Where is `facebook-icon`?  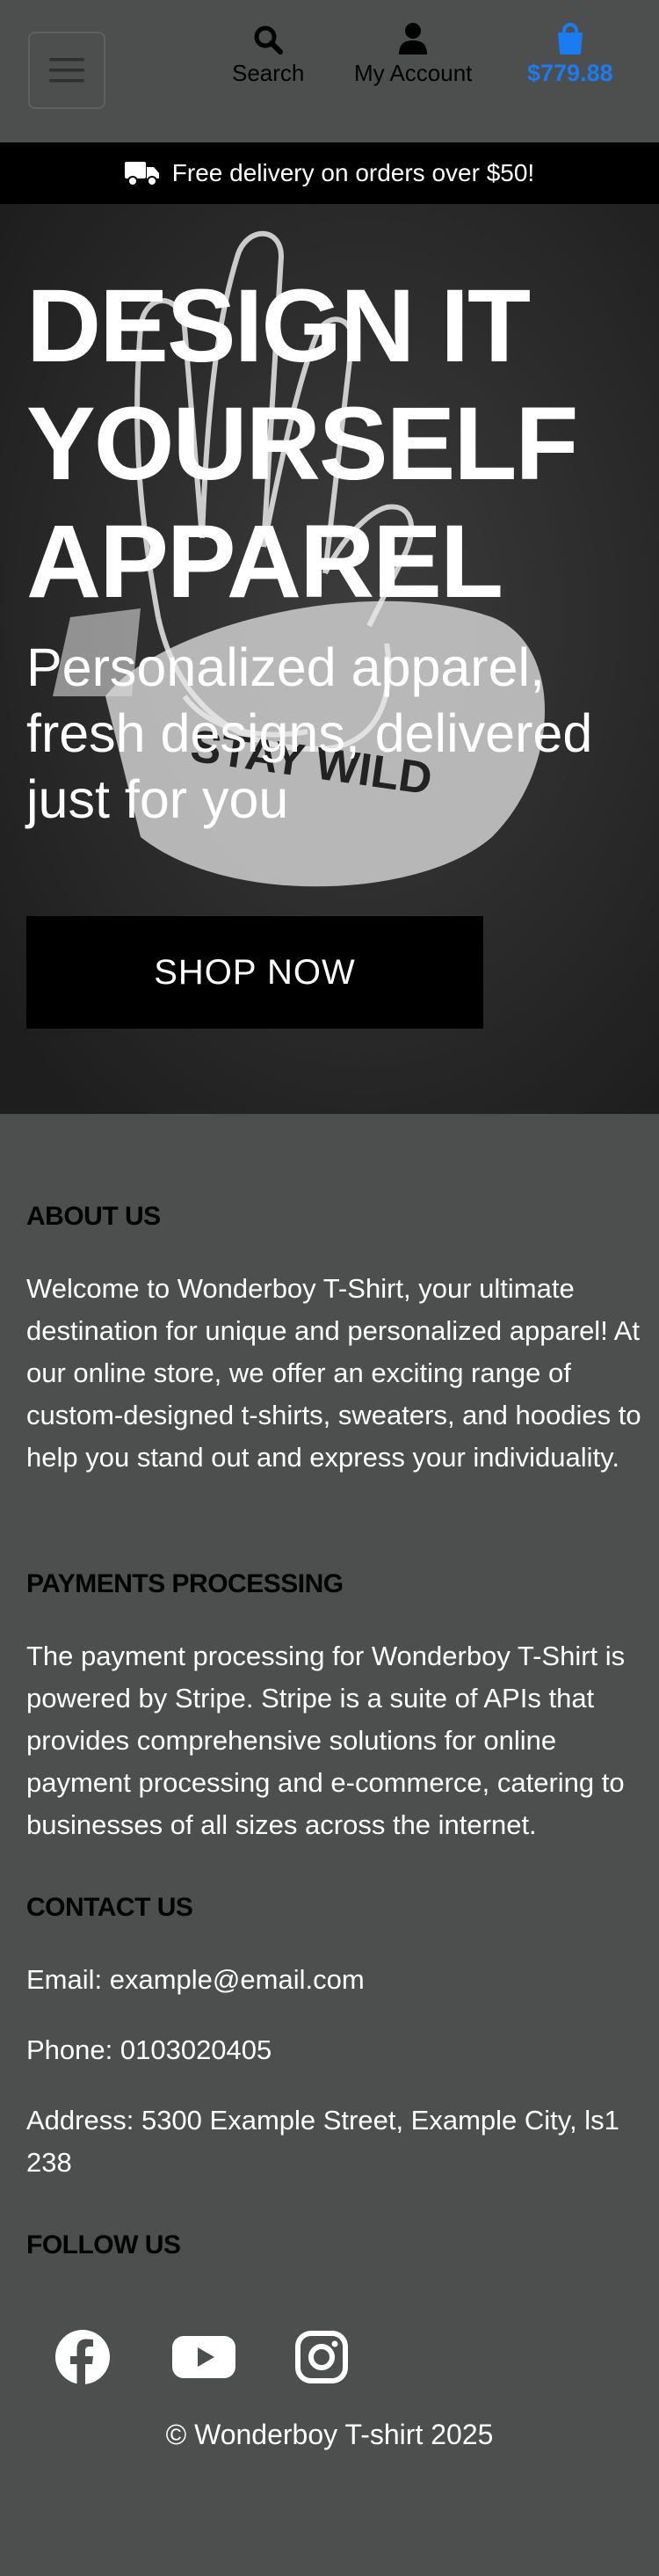
facebook-icon is located at coordinates (82, 2357).